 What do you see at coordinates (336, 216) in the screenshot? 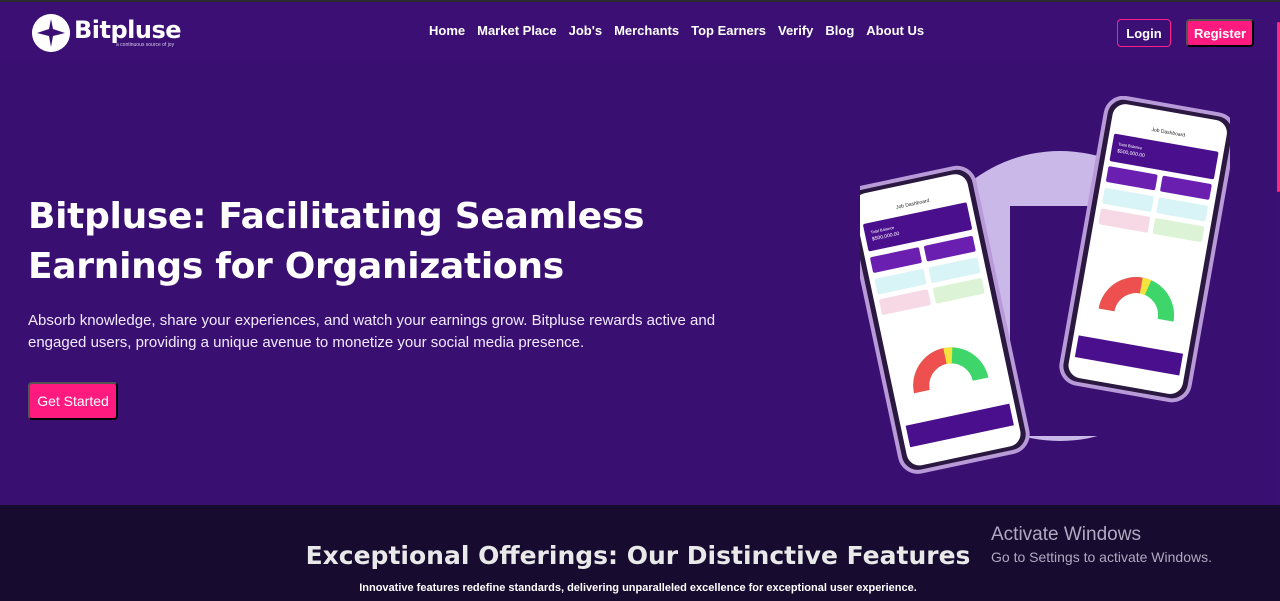
I see `hero-title-line-1: Bitpluse: Facilitating Seamless` at bounding box center [336, 216].